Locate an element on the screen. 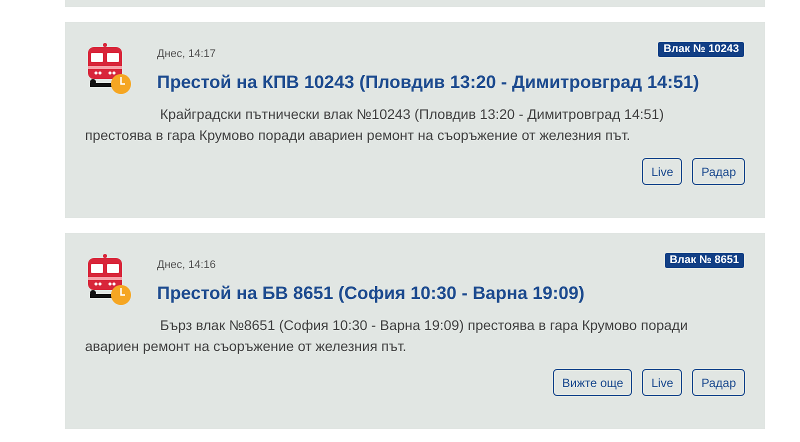 The height and width of the screenshot is (442, 800). notification-title: Престой на КПВ 10243 (Пловдив 13:20 - Димитровград 14:51) is located at coordinates (428, 82).